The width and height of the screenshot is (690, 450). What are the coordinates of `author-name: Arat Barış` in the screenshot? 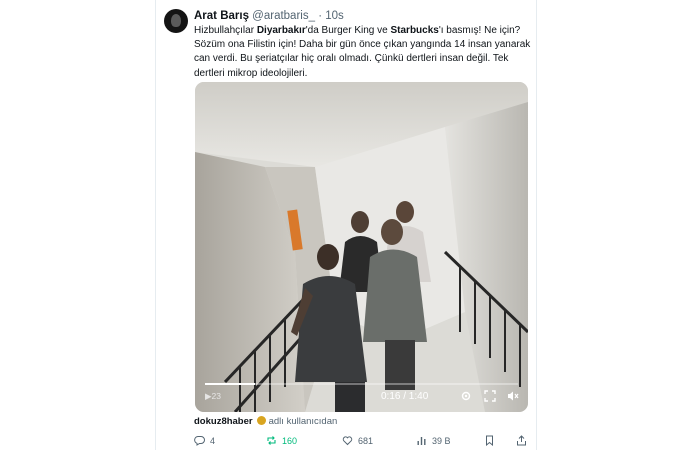 It's located at (221, 16).